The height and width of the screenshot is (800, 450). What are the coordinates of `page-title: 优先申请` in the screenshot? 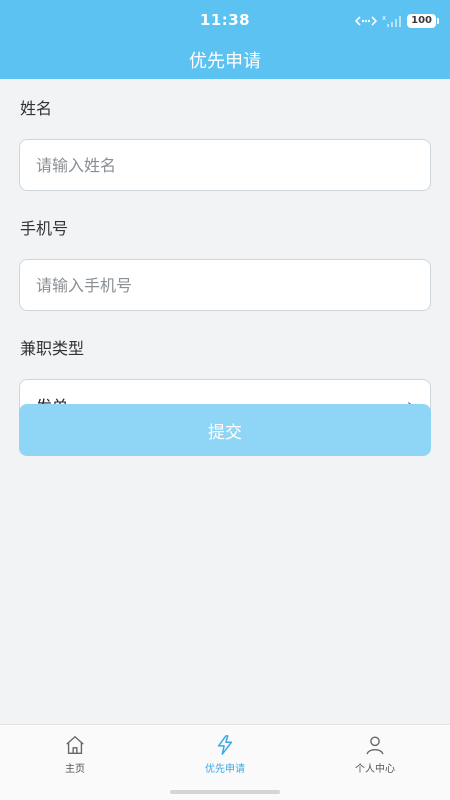 It's located at (225, 61).